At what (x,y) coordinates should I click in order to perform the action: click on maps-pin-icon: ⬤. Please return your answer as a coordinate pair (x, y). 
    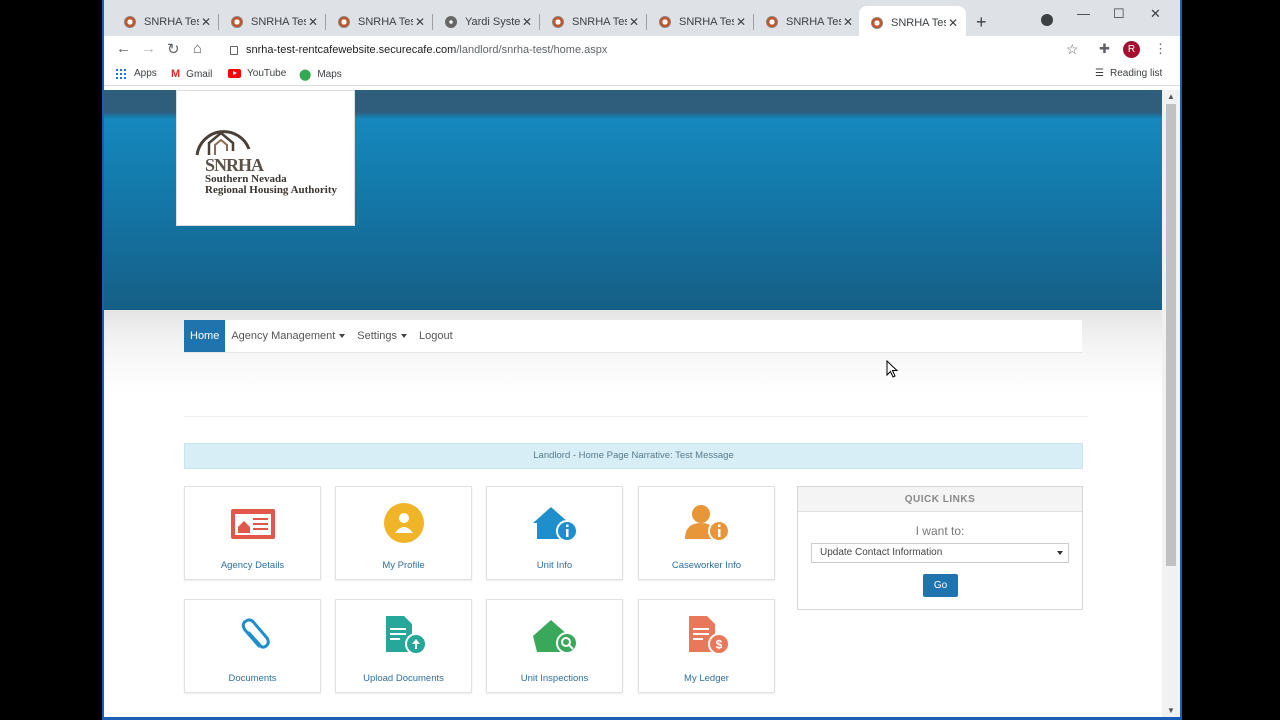
    Looking at the image, I should click on (305, 75).